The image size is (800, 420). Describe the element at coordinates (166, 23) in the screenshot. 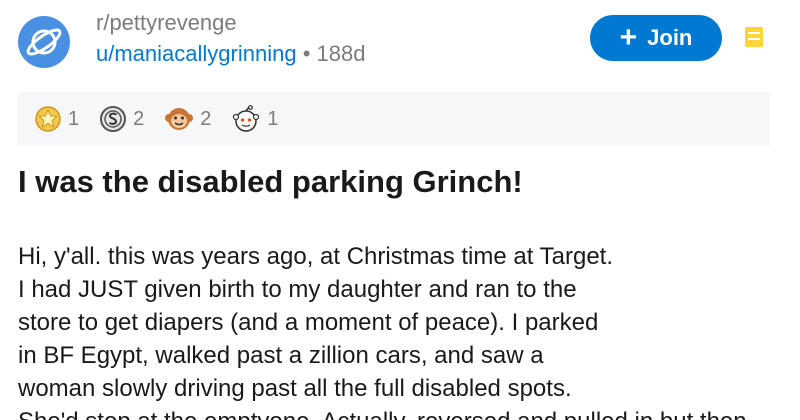

I see `subreddit-name: r/pettyrevenge` at that location.